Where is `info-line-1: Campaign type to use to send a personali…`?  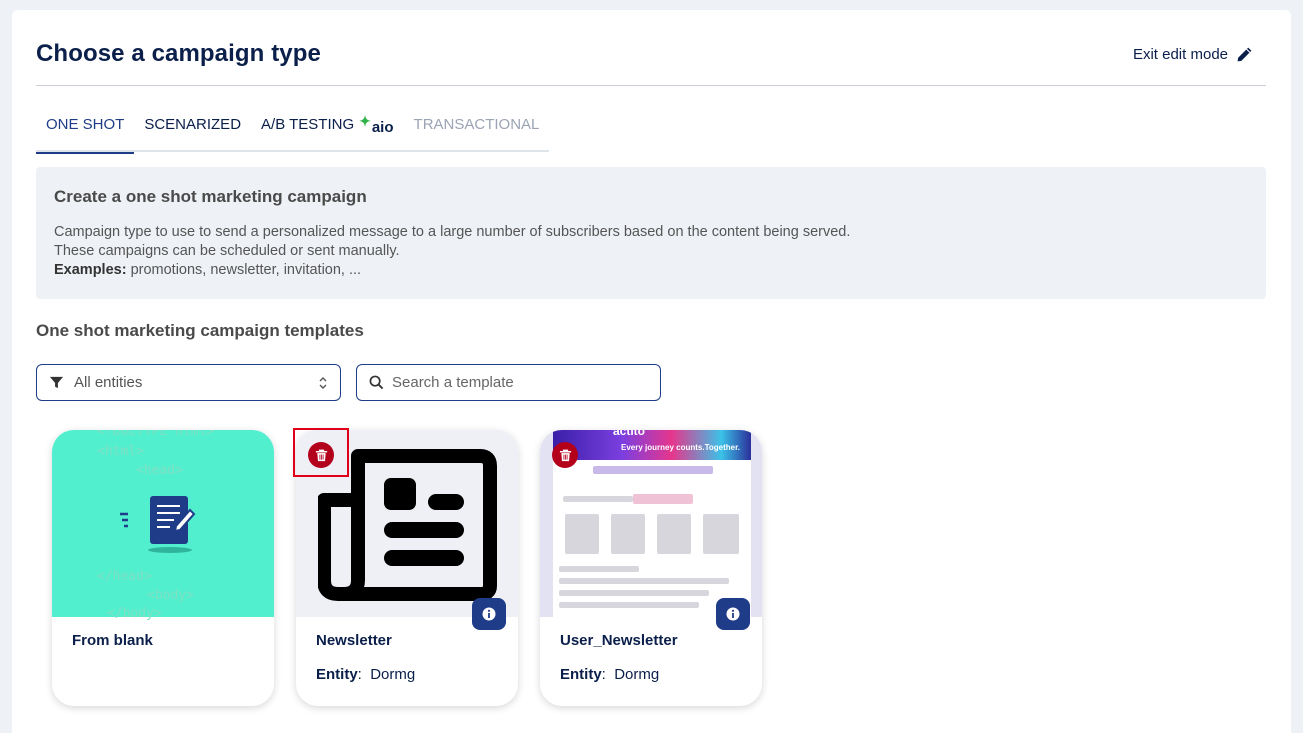 info-line-1: Campaign type to use to send a personali… is located at coordinates (452, 232).